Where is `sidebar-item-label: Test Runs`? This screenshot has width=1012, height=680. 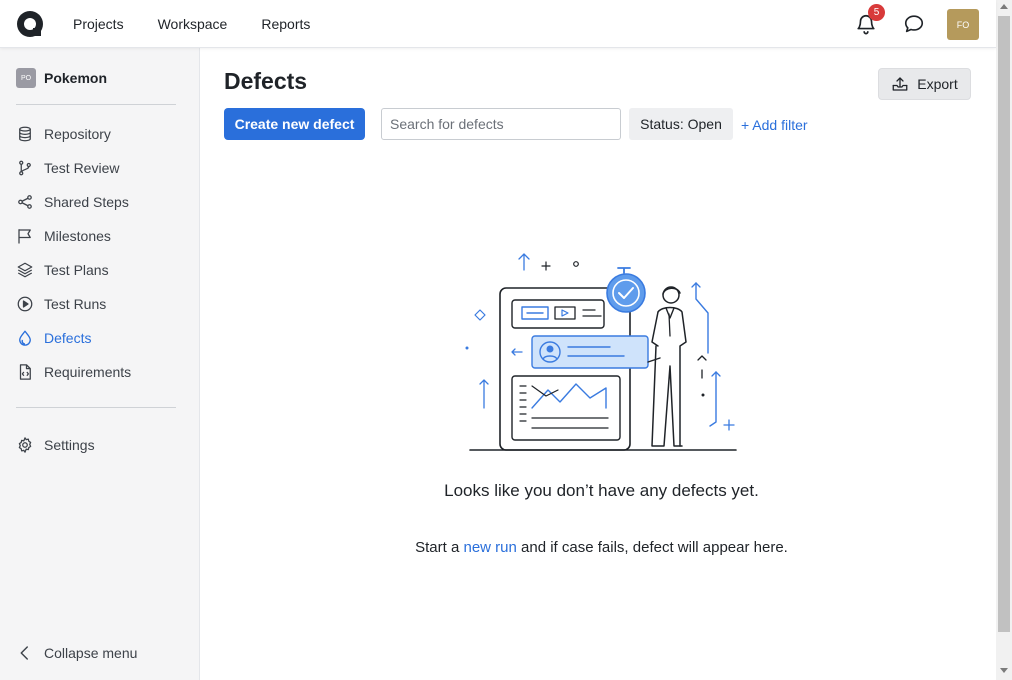
sidebar-item-label: Test Runs is located at coordinates (75, 304).